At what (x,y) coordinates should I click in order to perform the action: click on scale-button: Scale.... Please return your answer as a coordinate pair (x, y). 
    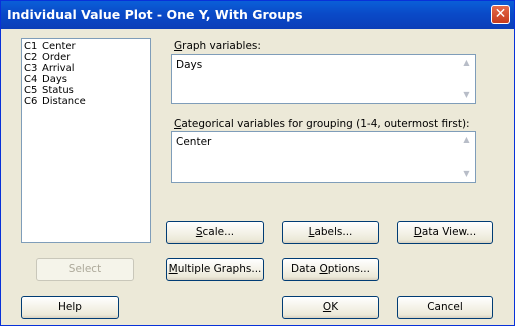
    Looking at the image, I should click on (215, 232).